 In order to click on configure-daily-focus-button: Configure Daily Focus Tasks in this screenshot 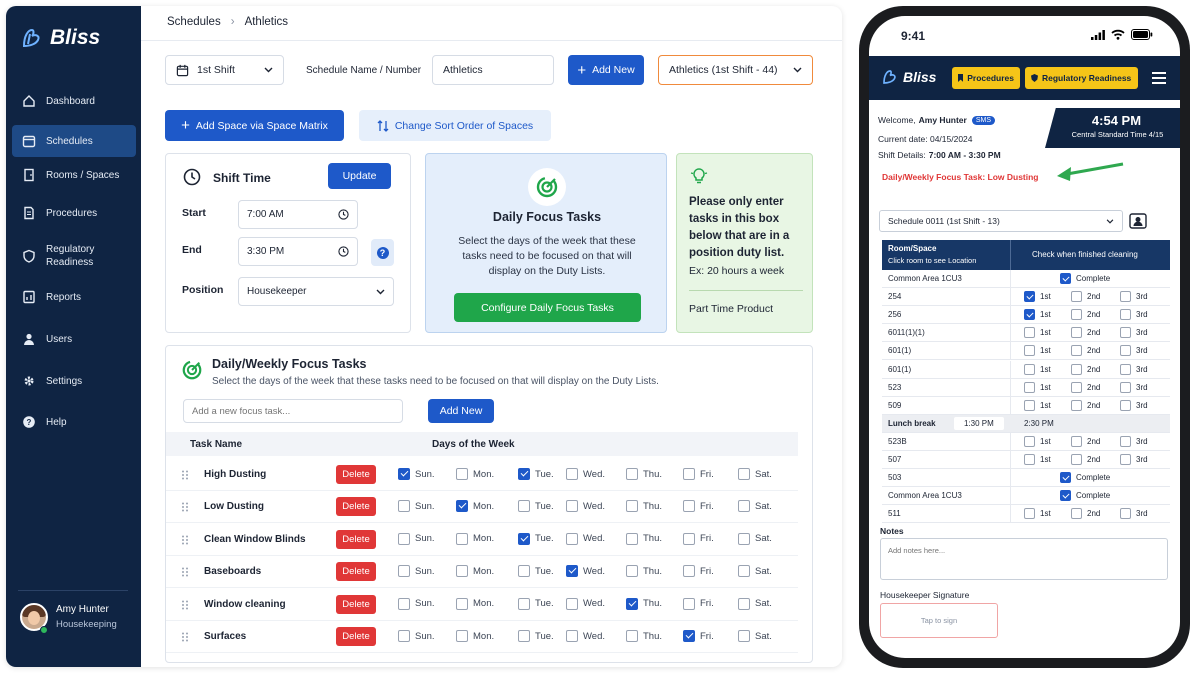, I will do `click(547, 307)`.